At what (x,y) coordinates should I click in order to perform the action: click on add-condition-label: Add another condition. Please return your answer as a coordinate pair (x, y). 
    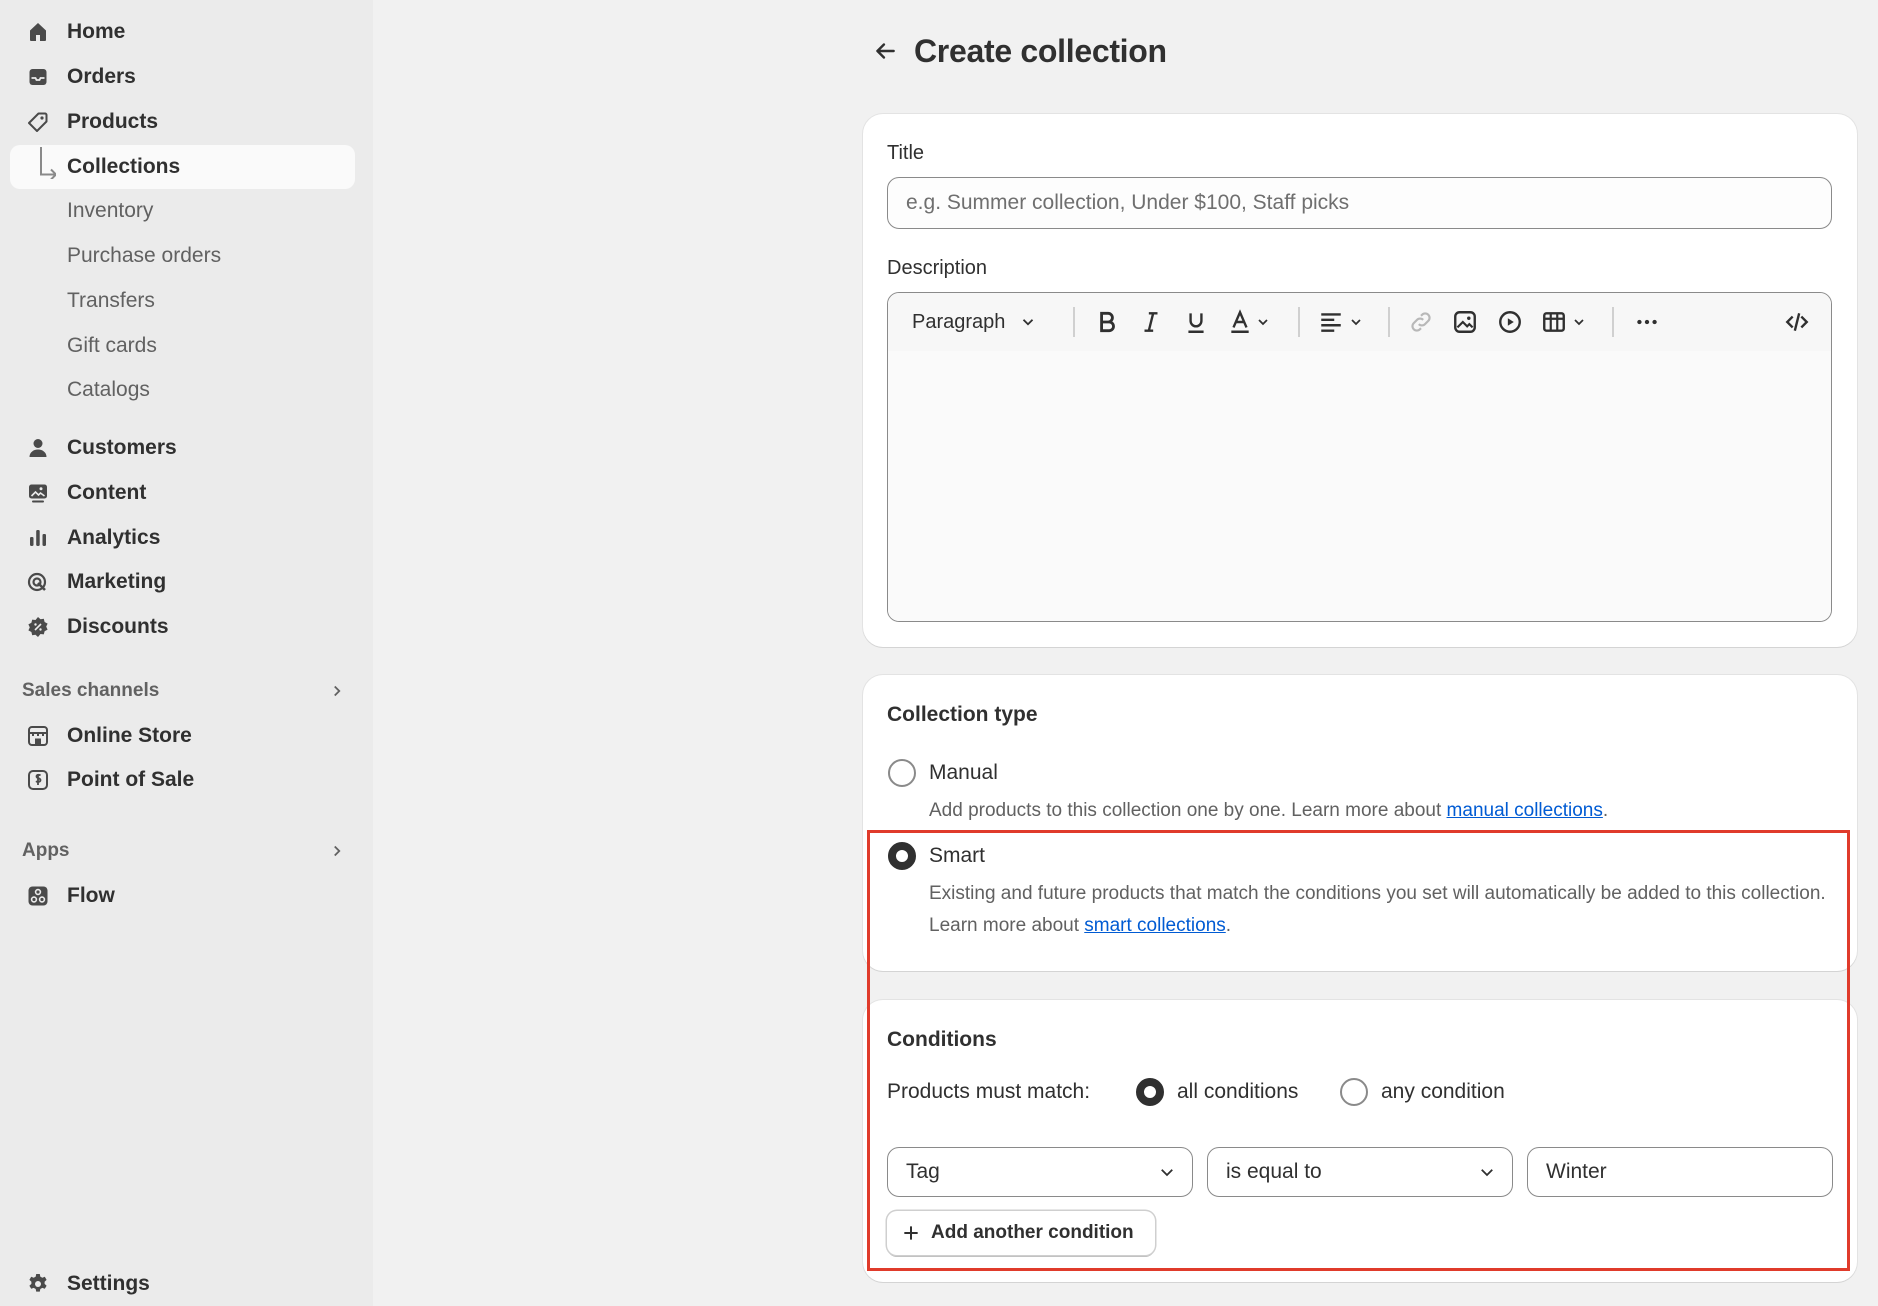
    Looking at the image, I should click on (1032, 1232).